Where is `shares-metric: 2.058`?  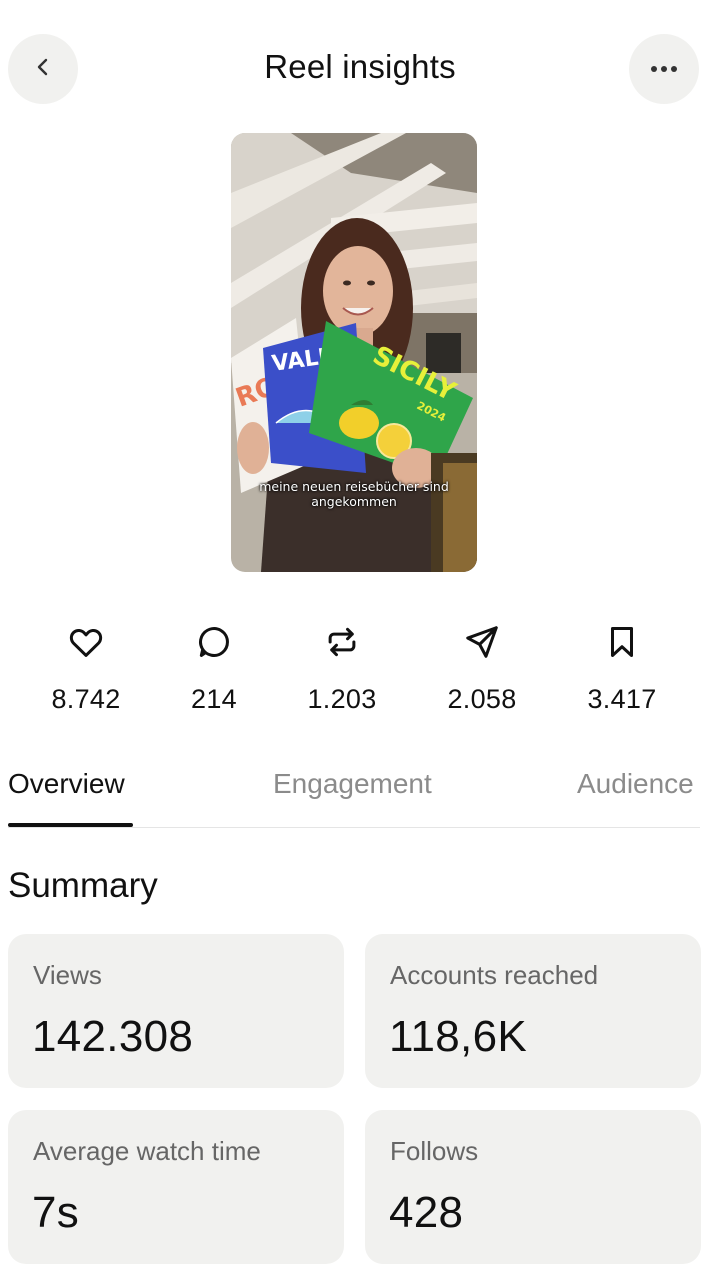 shares-metric: 2.058 is located at coordinates (482, 667).